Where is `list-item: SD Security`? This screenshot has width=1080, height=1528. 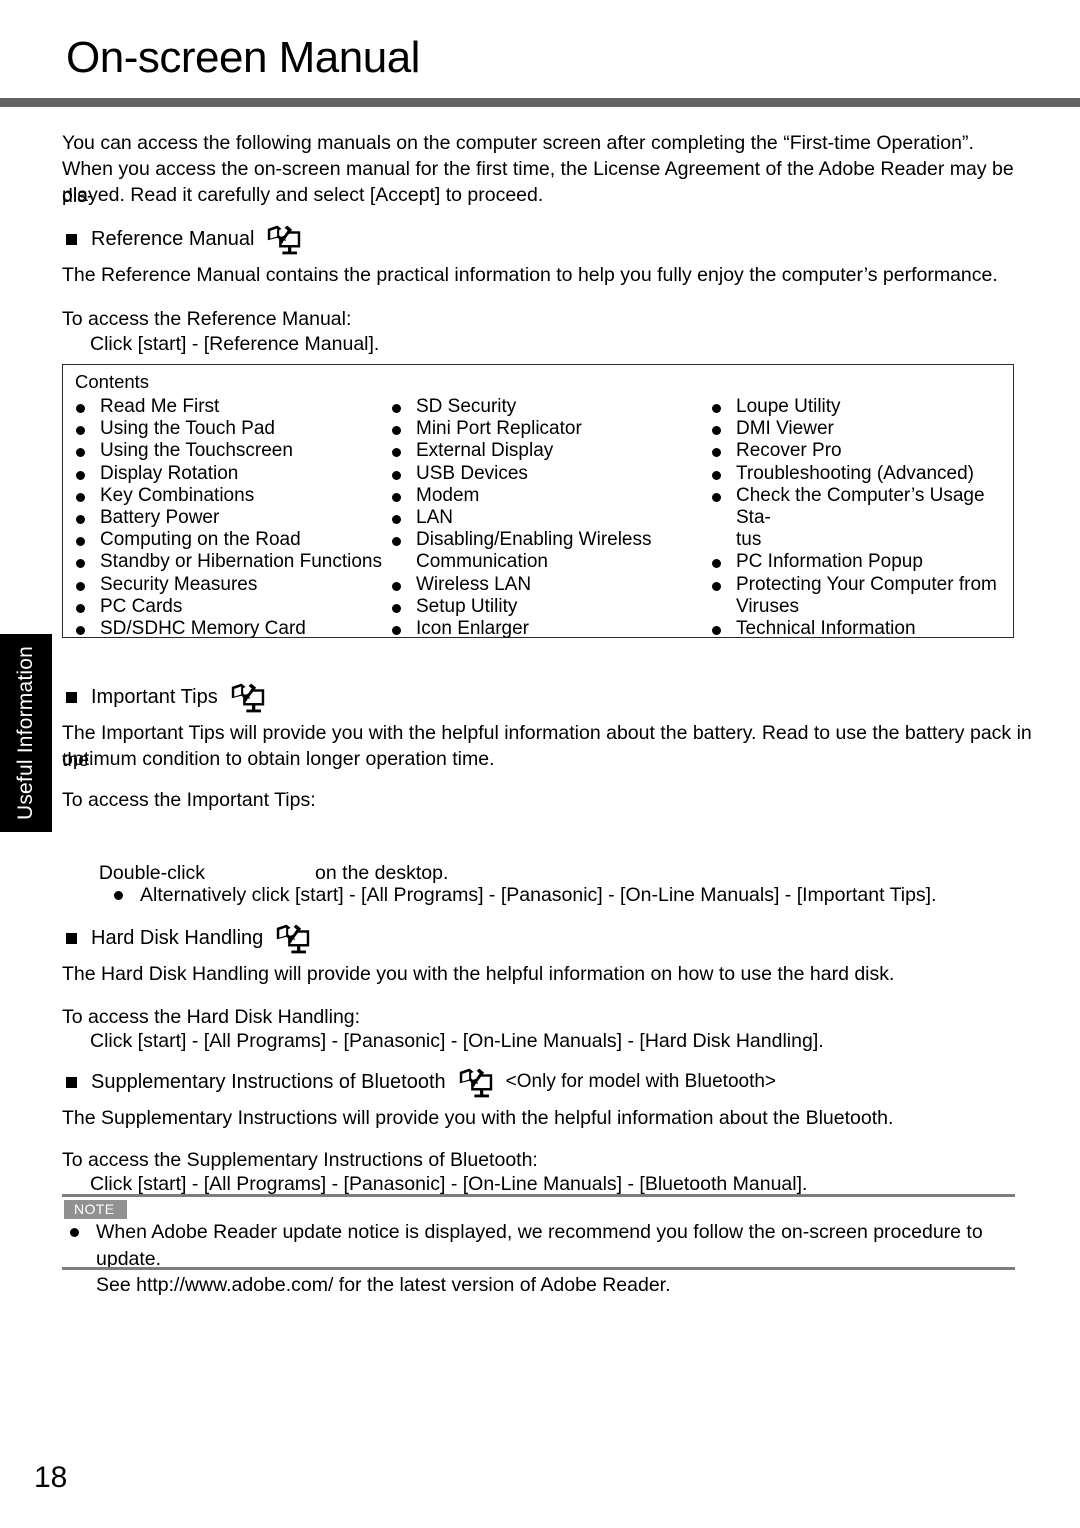
list-item: SD Security is located at coordinates (544, 407).